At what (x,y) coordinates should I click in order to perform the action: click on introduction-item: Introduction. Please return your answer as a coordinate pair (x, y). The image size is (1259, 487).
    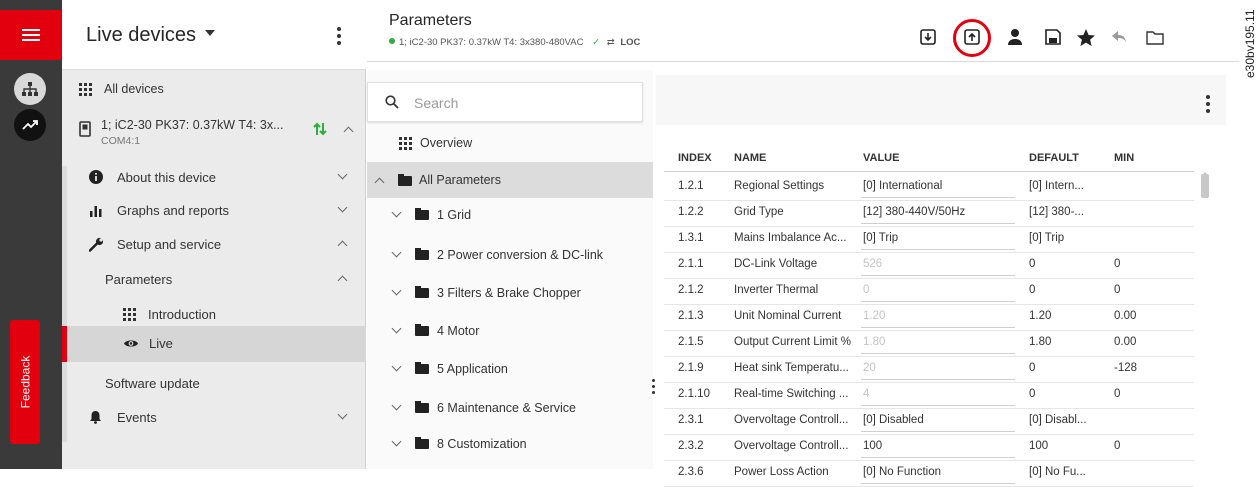
    Looking at the image, I should click on (214, 314).